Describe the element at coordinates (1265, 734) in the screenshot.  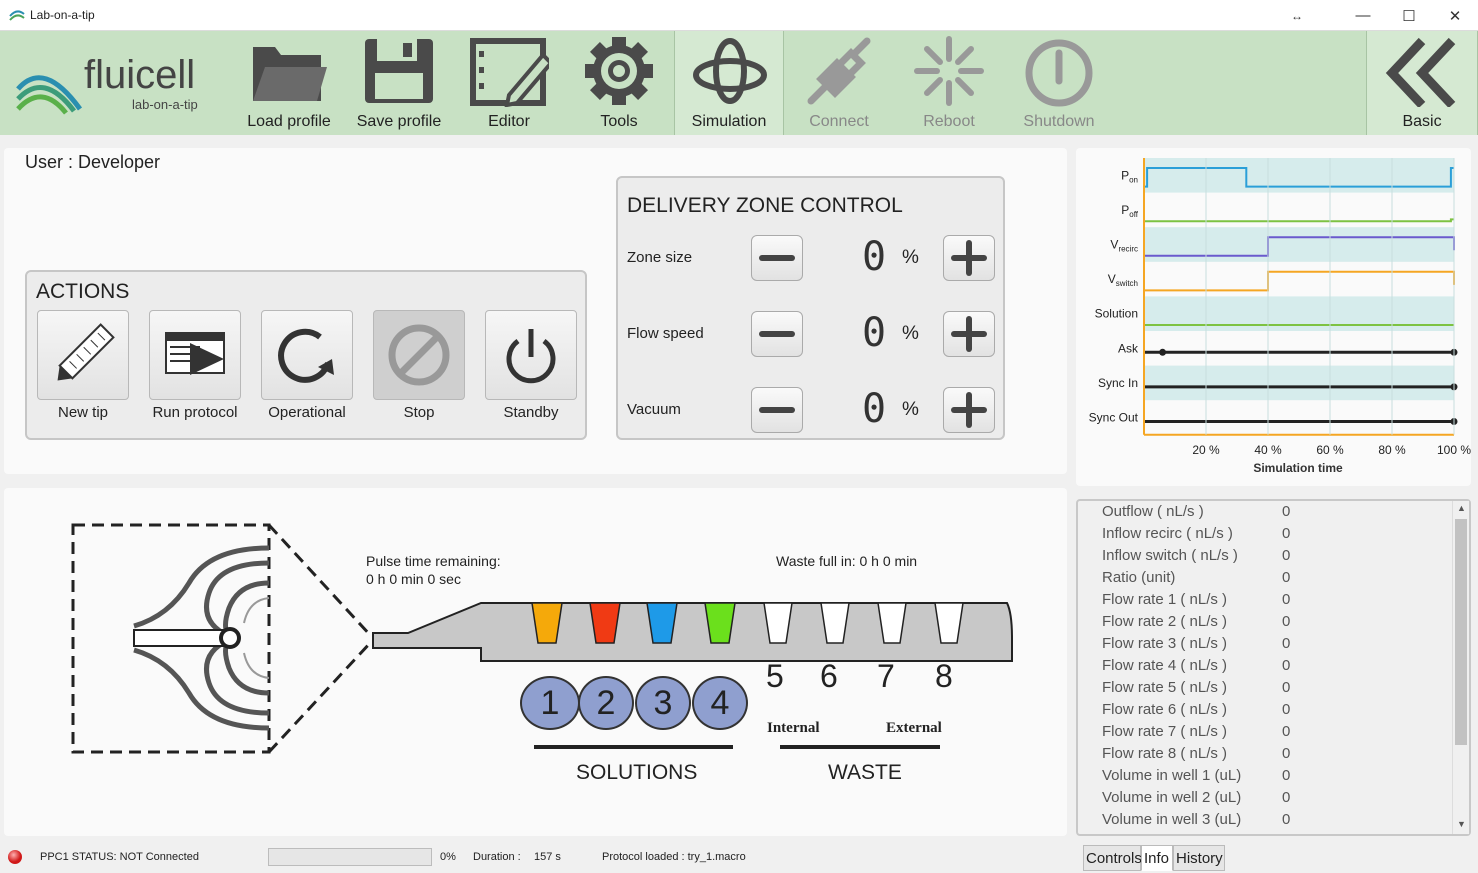
I see `info-row: Flow rate 7 ( nL/s ) 0` at that location.